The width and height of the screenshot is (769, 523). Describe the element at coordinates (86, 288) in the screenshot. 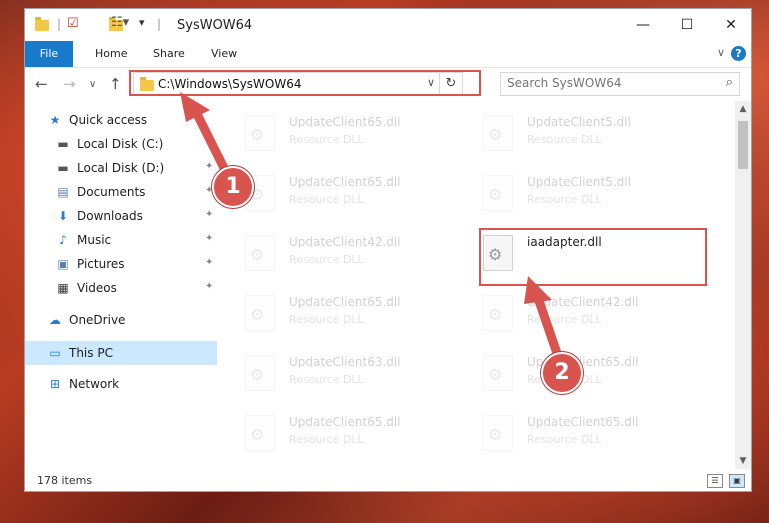

I see `sidebar-item-videos: ▦ Videos` at that location.